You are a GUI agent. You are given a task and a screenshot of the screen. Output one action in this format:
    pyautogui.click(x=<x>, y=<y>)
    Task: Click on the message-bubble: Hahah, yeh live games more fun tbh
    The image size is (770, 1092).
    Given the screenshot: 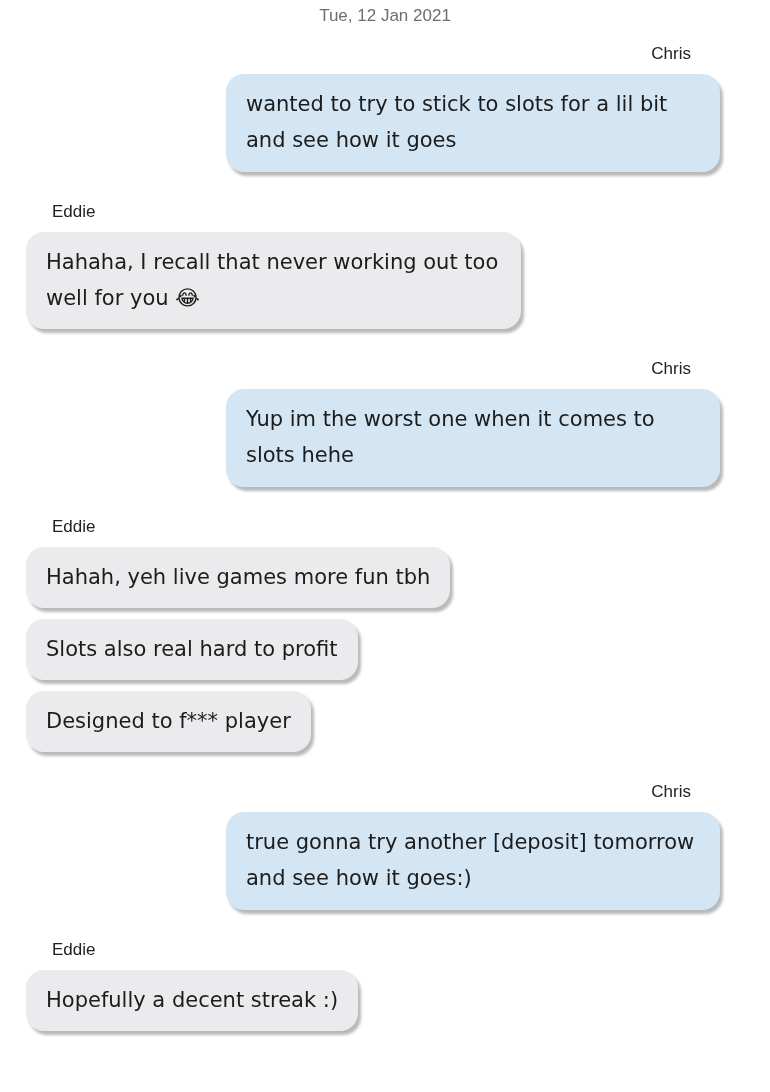 What is the action you would take?
    pyautogui.click(x=238, y=577)
    